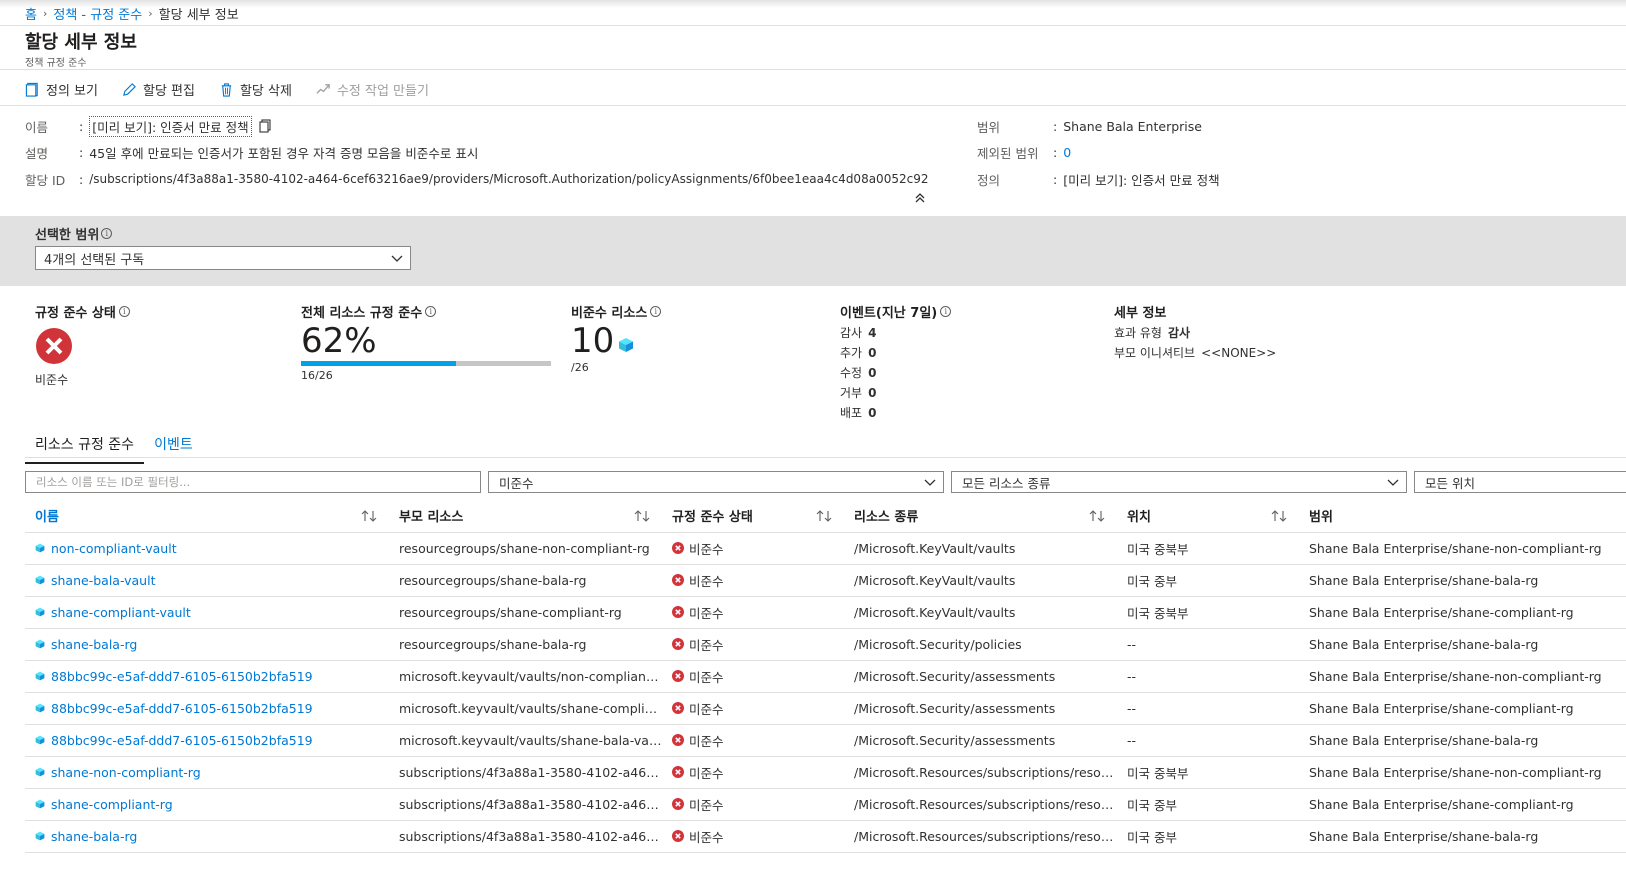  I want to click on excluded-scopes-link: 0, so click(1067, 152).